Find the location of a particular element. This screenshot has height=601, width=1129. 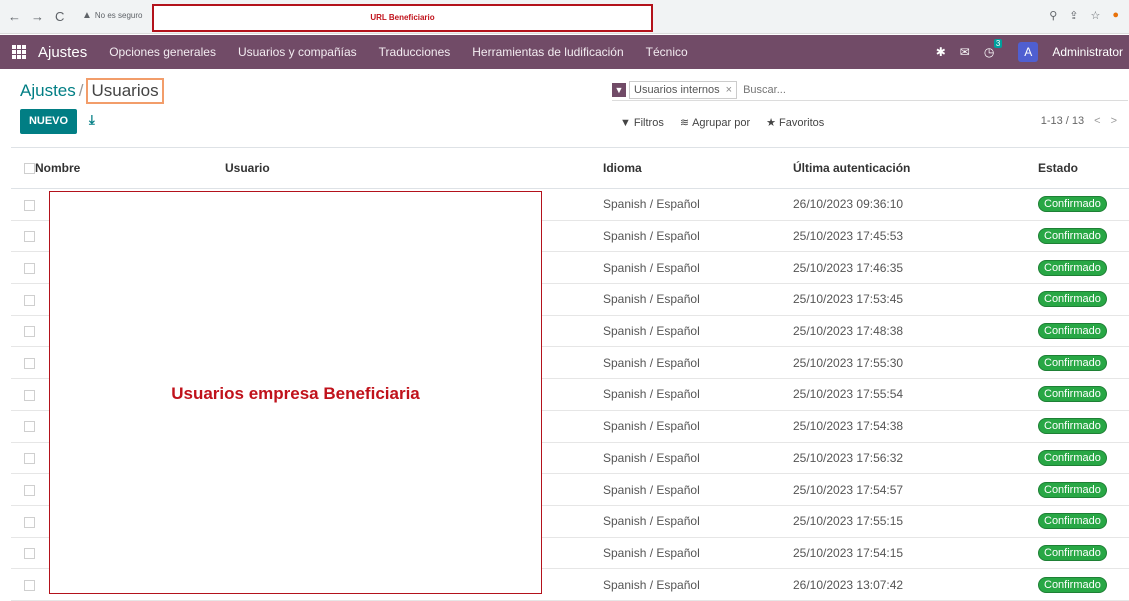

menu-item-technical: Técnico is located at coordinates (667, 52).